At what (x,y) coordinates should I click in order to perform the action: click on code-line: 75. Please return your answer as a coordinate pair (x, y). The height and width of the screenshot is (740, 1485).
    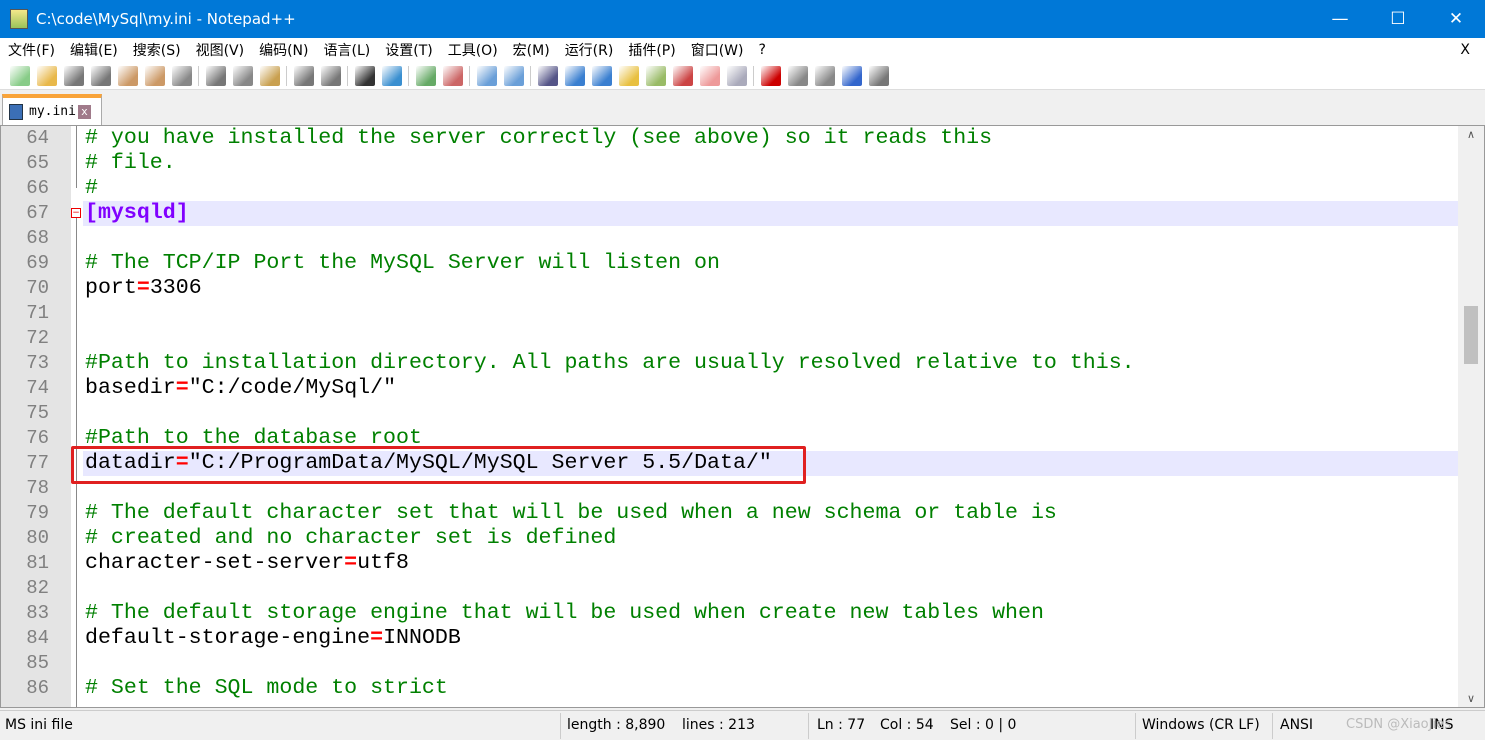
    Looking at the image, I should click on (730, 413).